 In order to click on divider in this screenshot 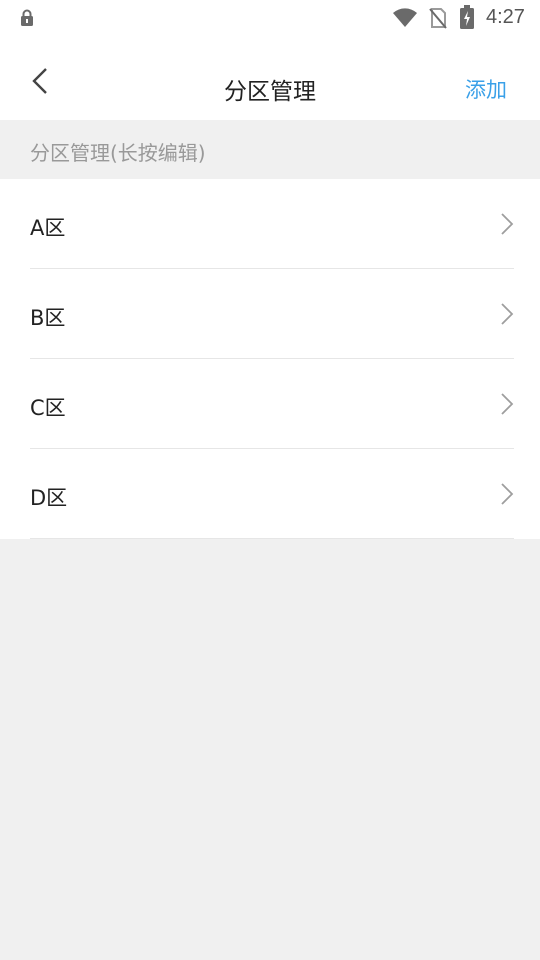, I will do `click(272, 538)`.